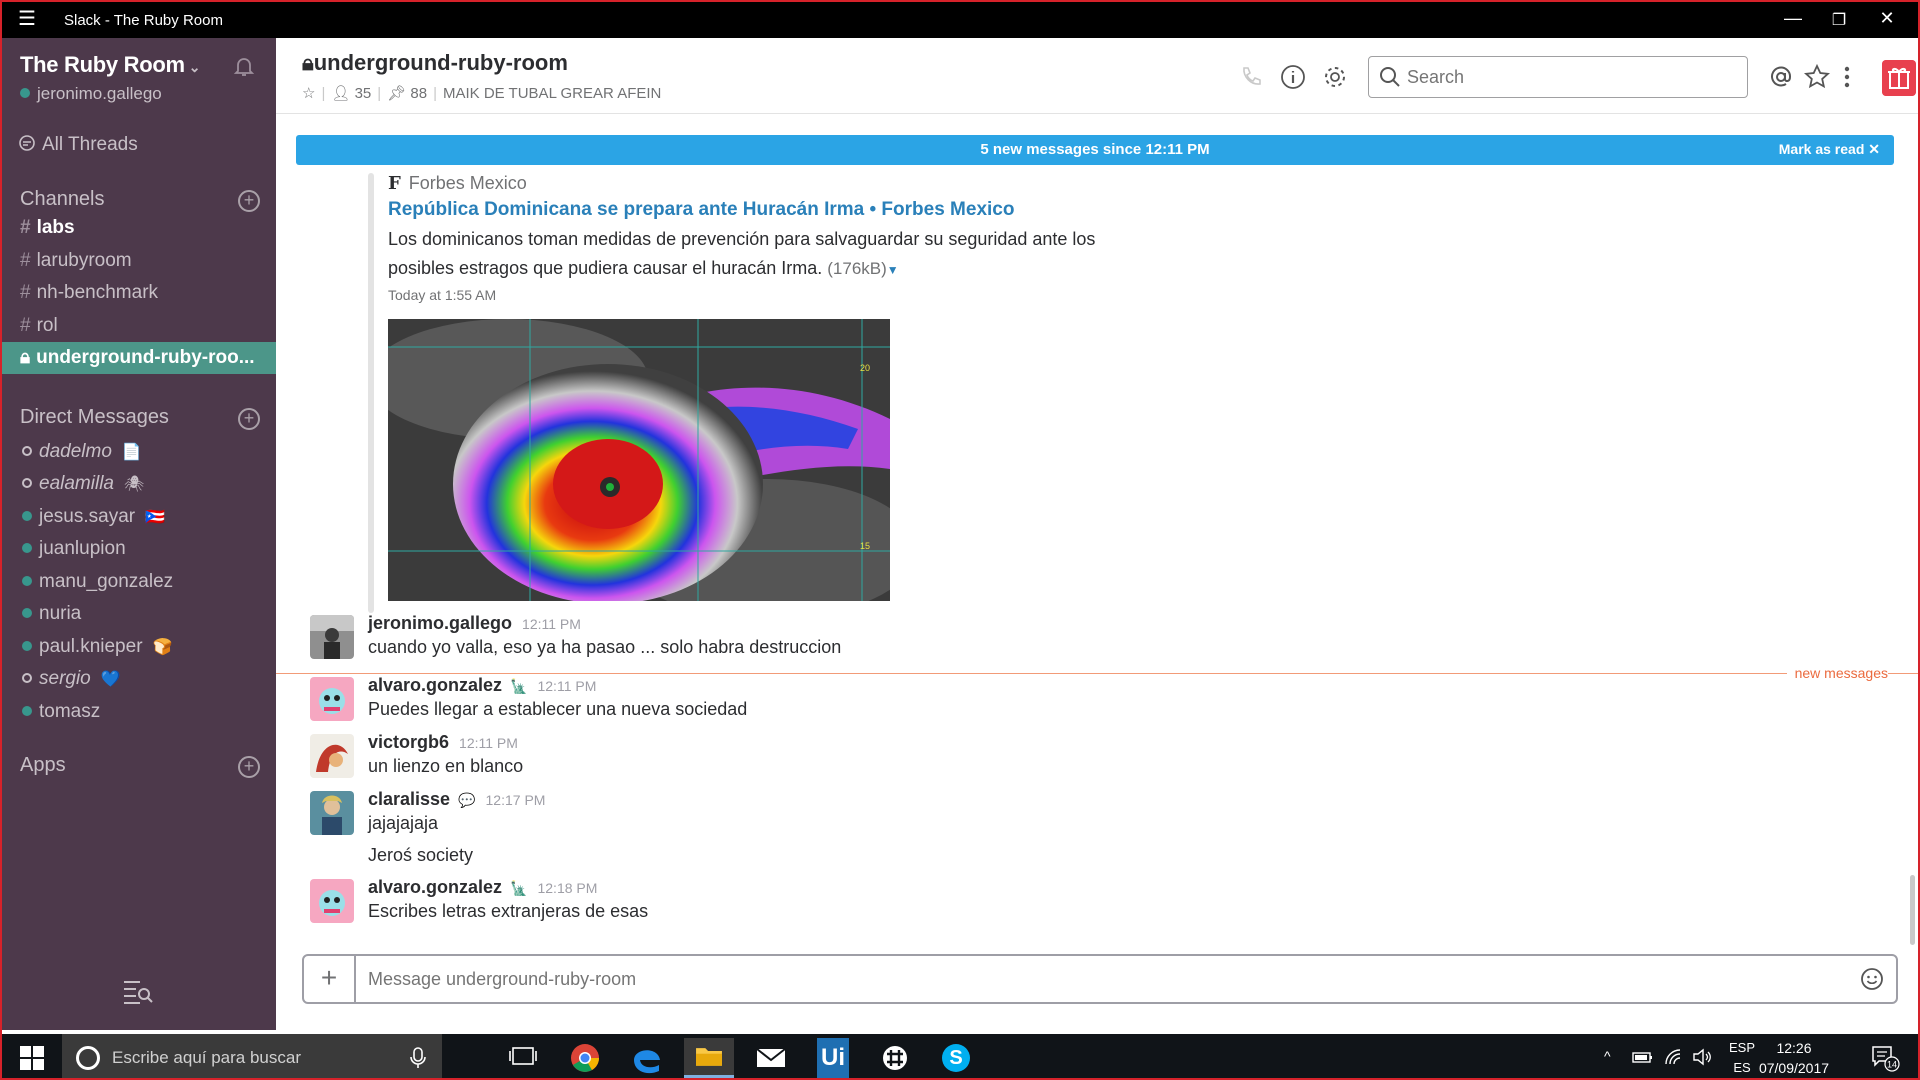 The height and width of the screenshot is (1080, 1920). Describe the element at coordinates (1847, 77) in the screenshot. I see `more-options-icon` at that location.